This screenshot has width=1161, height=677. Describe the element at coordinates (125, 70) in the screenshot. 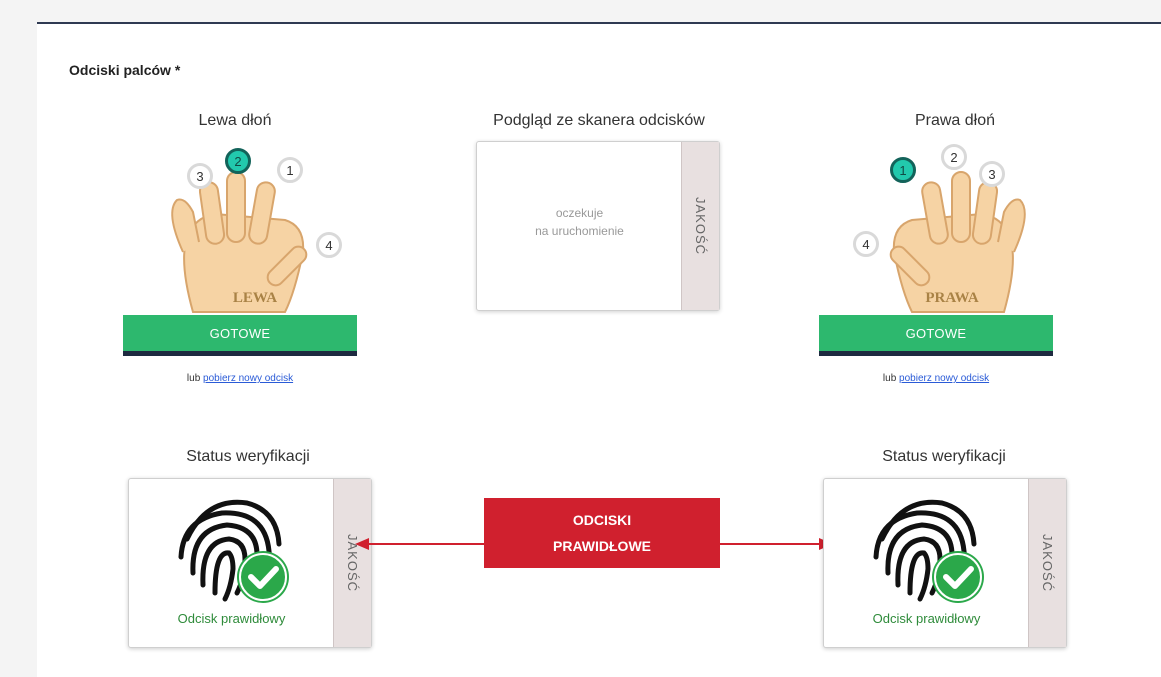

I see `section-title: Odciski palców *` at that location.